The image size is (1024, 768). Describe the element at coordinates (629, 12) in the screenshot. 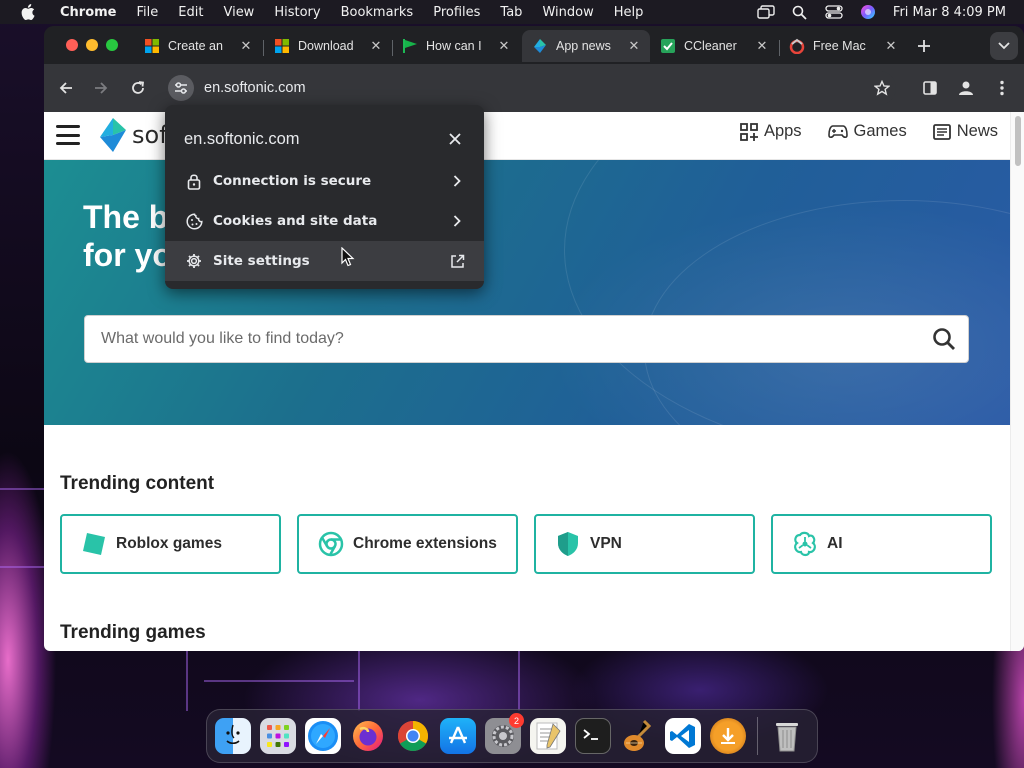

I see `menu-help: Help` at that location.